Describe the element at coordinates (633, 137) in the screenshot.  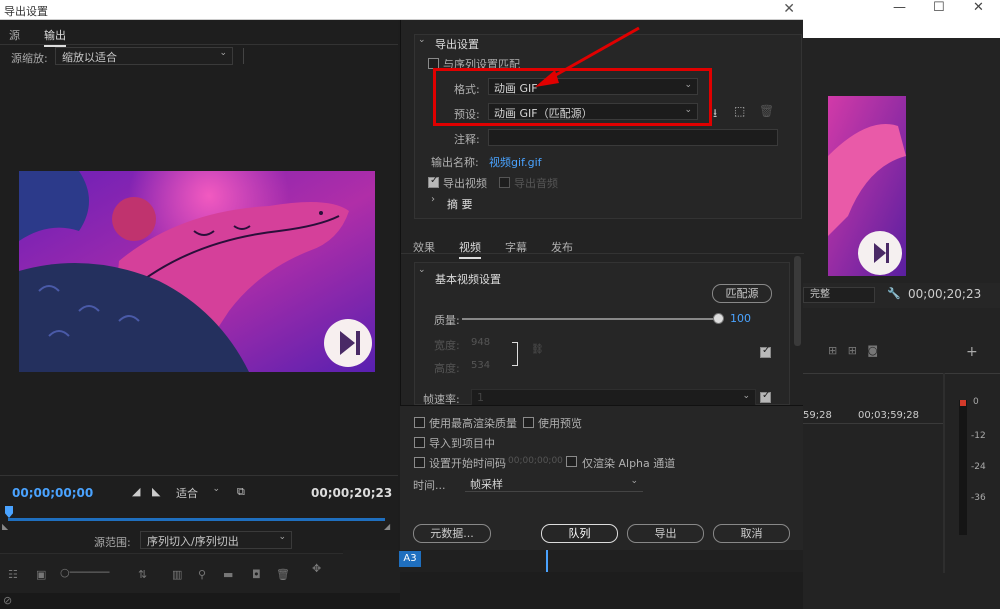
I see `comment-input` at that location.